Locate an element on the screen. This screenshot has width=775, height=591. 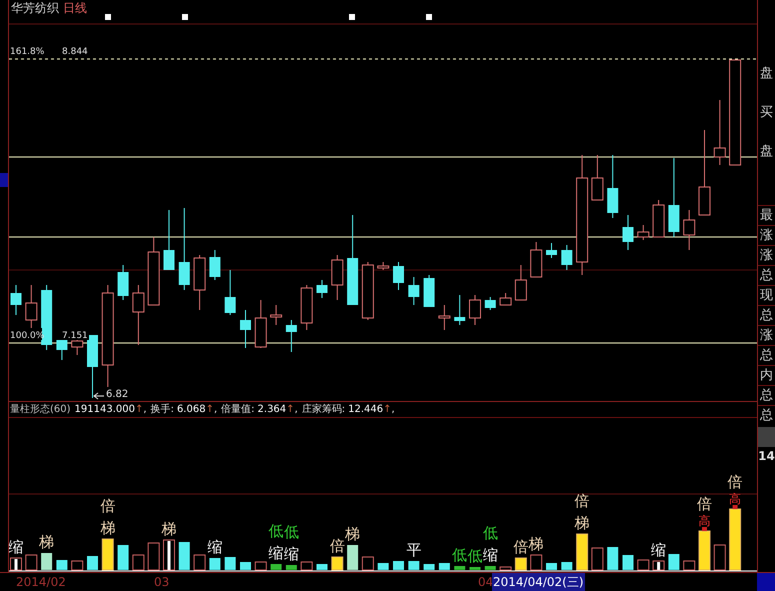
level-price: 8.844 is located at coordinates (75, 52).